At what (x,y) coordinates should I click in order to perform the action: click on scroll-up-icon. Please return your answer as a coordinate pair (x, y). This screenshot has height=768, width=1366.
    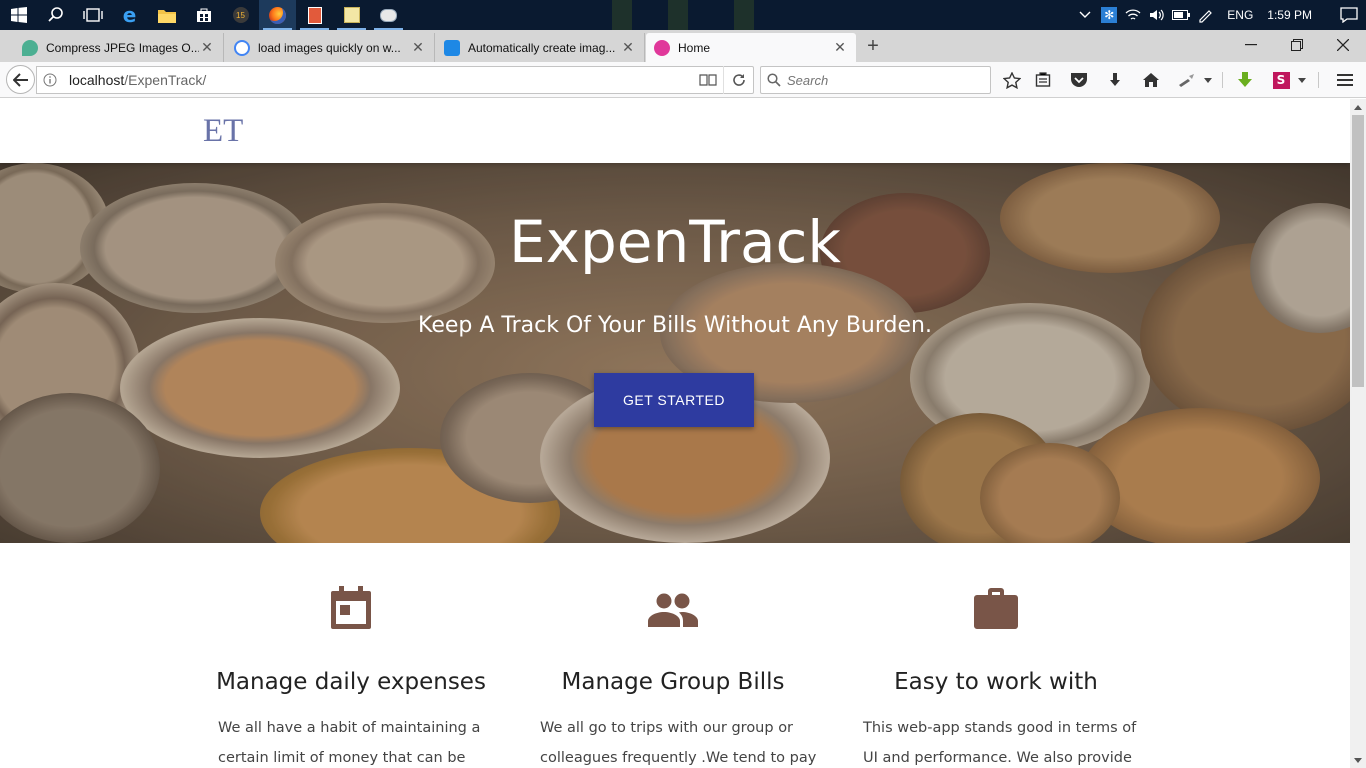
    Looking at the image, I should click on (1358, 107).